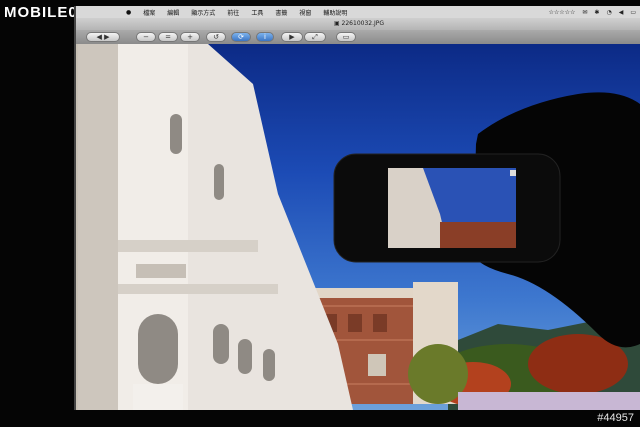 This screenshot has width=640, height=427. Describe the element at coordinates (363, 23) in the screenshot. I see `window-title: 22610032.JPG` at that location.